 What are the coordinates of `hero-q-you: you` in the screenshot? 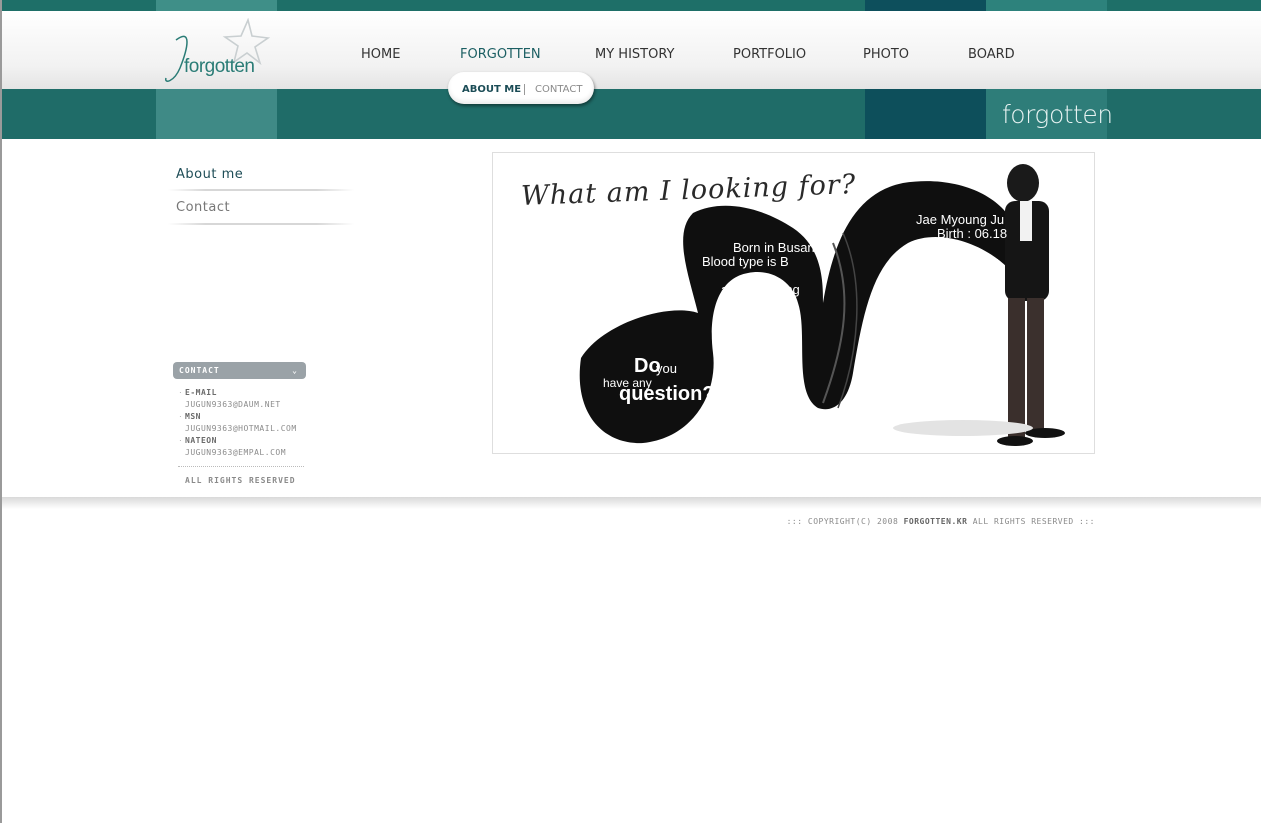 It's located at (666, 368).